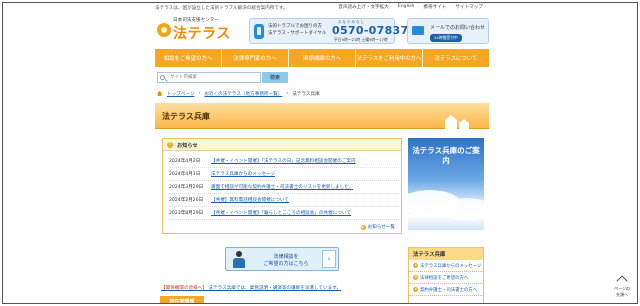 The width and height of the screenshot is (640, 306). I want to click on sun-logo-icon, so click(164, 30).